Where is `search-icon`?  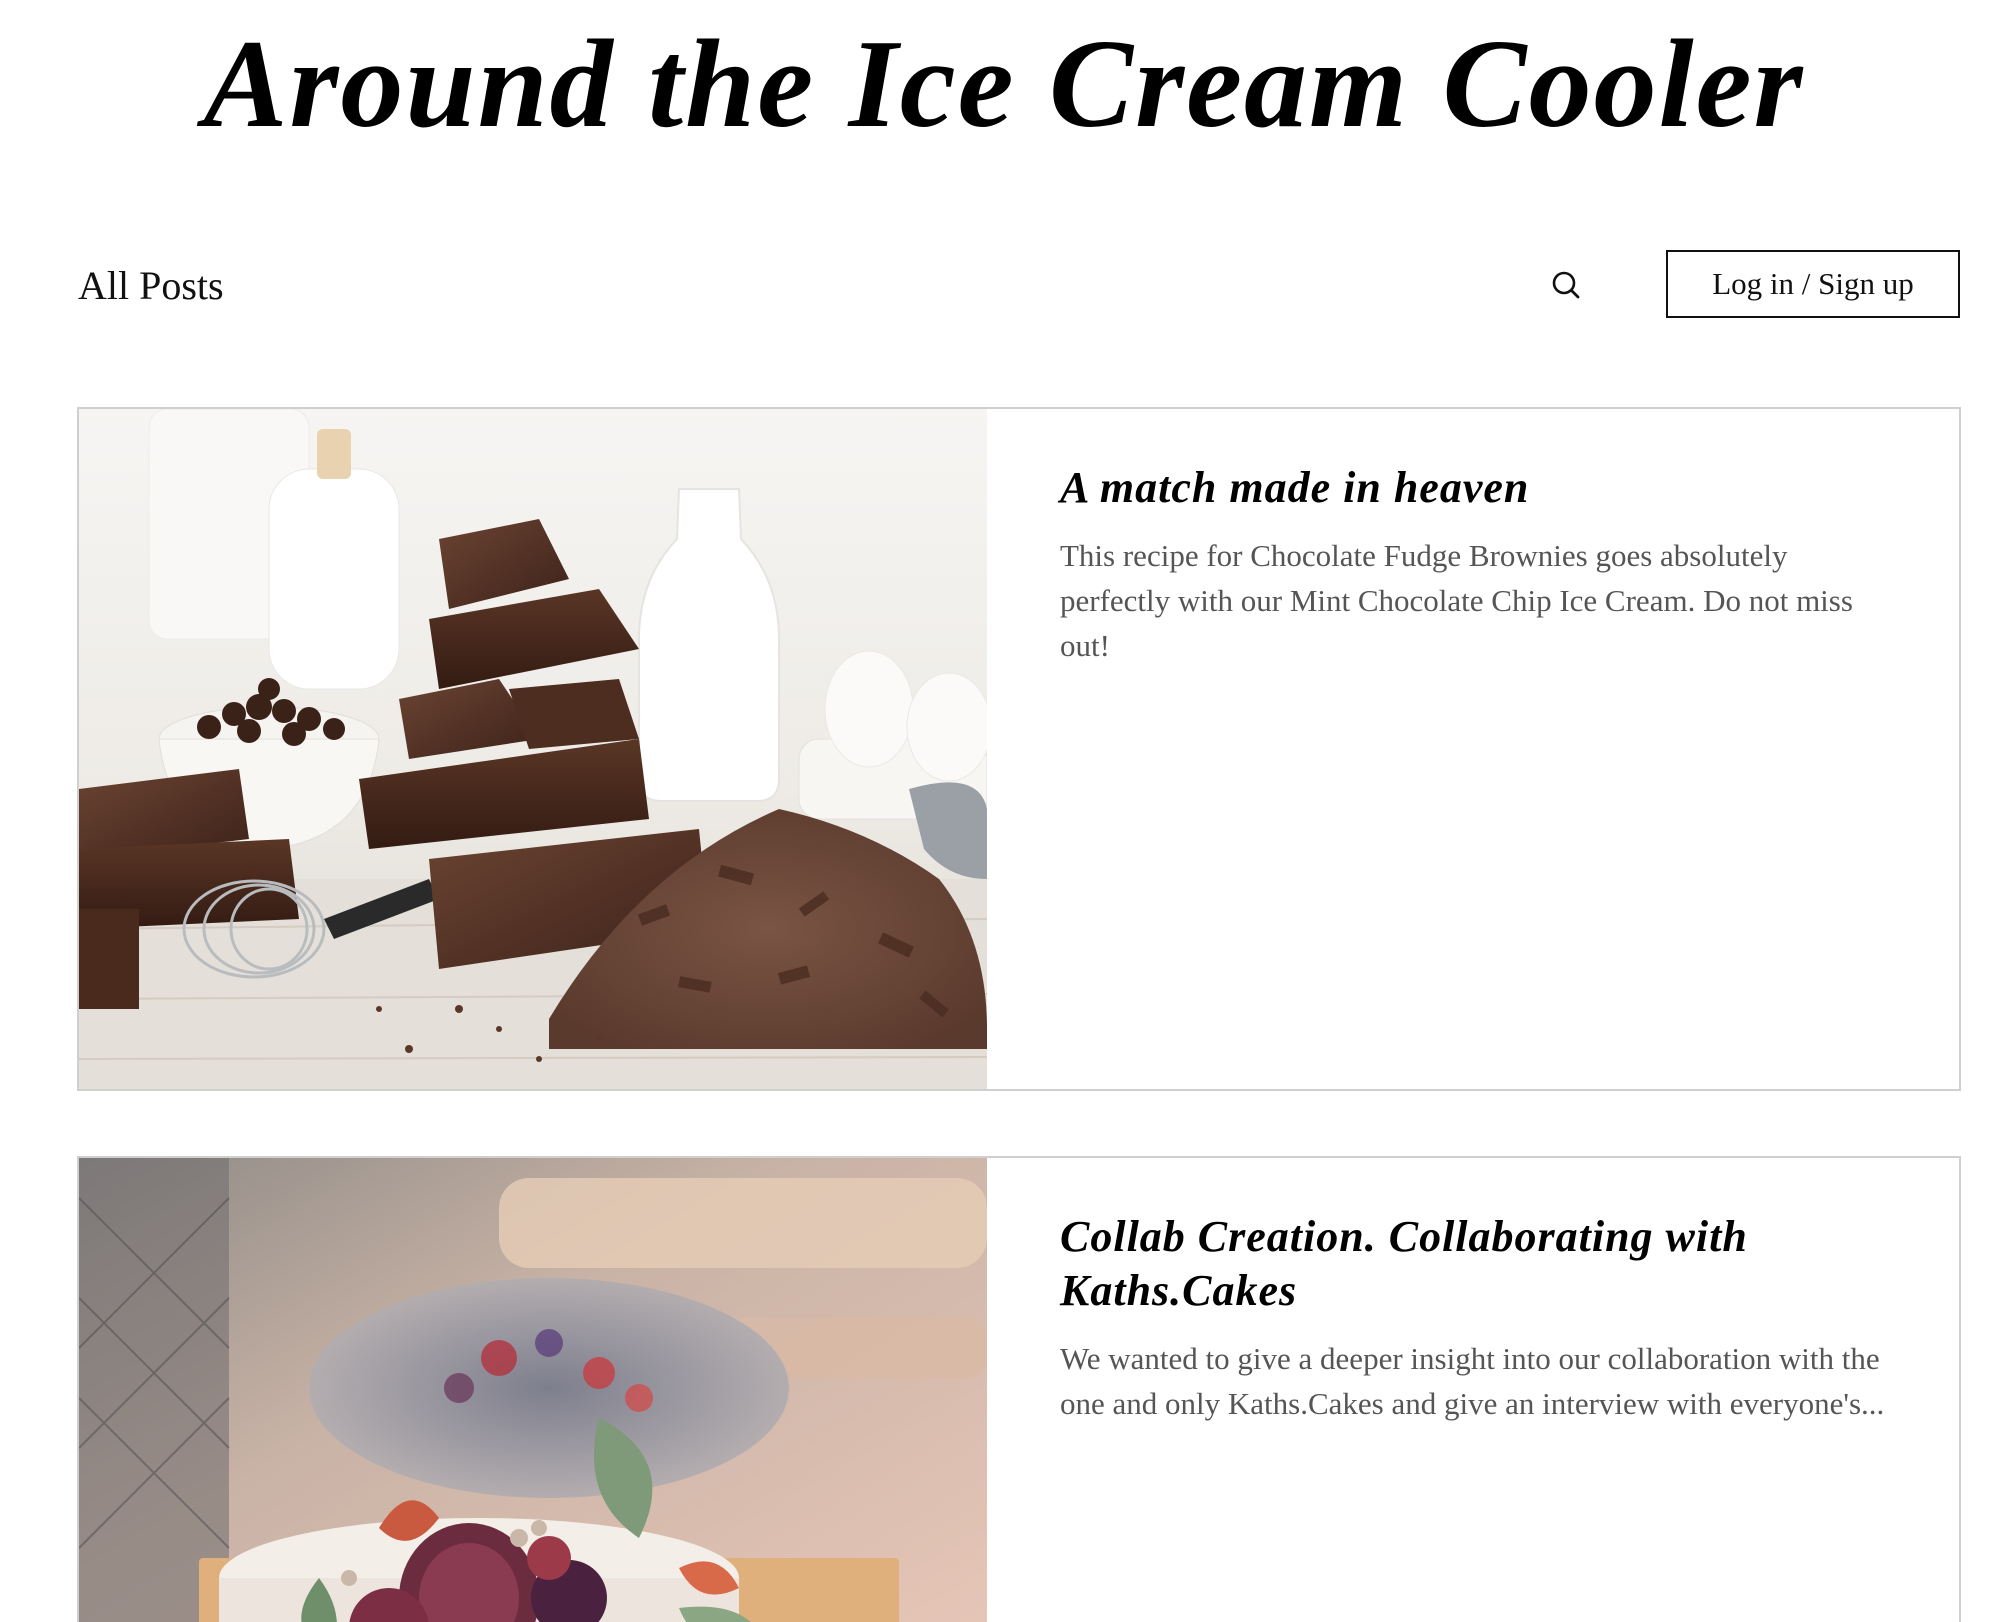
search-icon is located at coordinates (1567, 286).